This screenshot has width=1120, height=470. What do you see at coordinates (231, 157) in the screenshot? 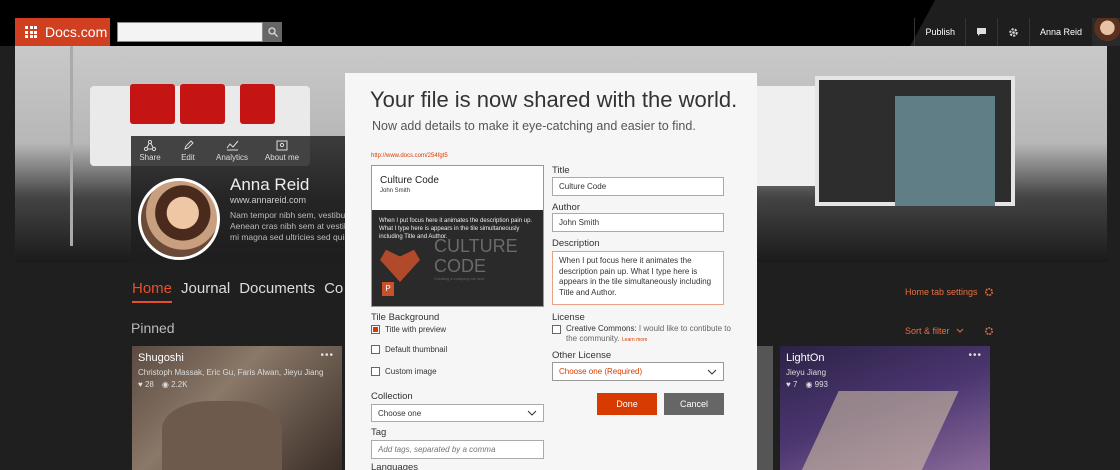
I see `analytics-label: Analytics` at bounding box center [231, 157].